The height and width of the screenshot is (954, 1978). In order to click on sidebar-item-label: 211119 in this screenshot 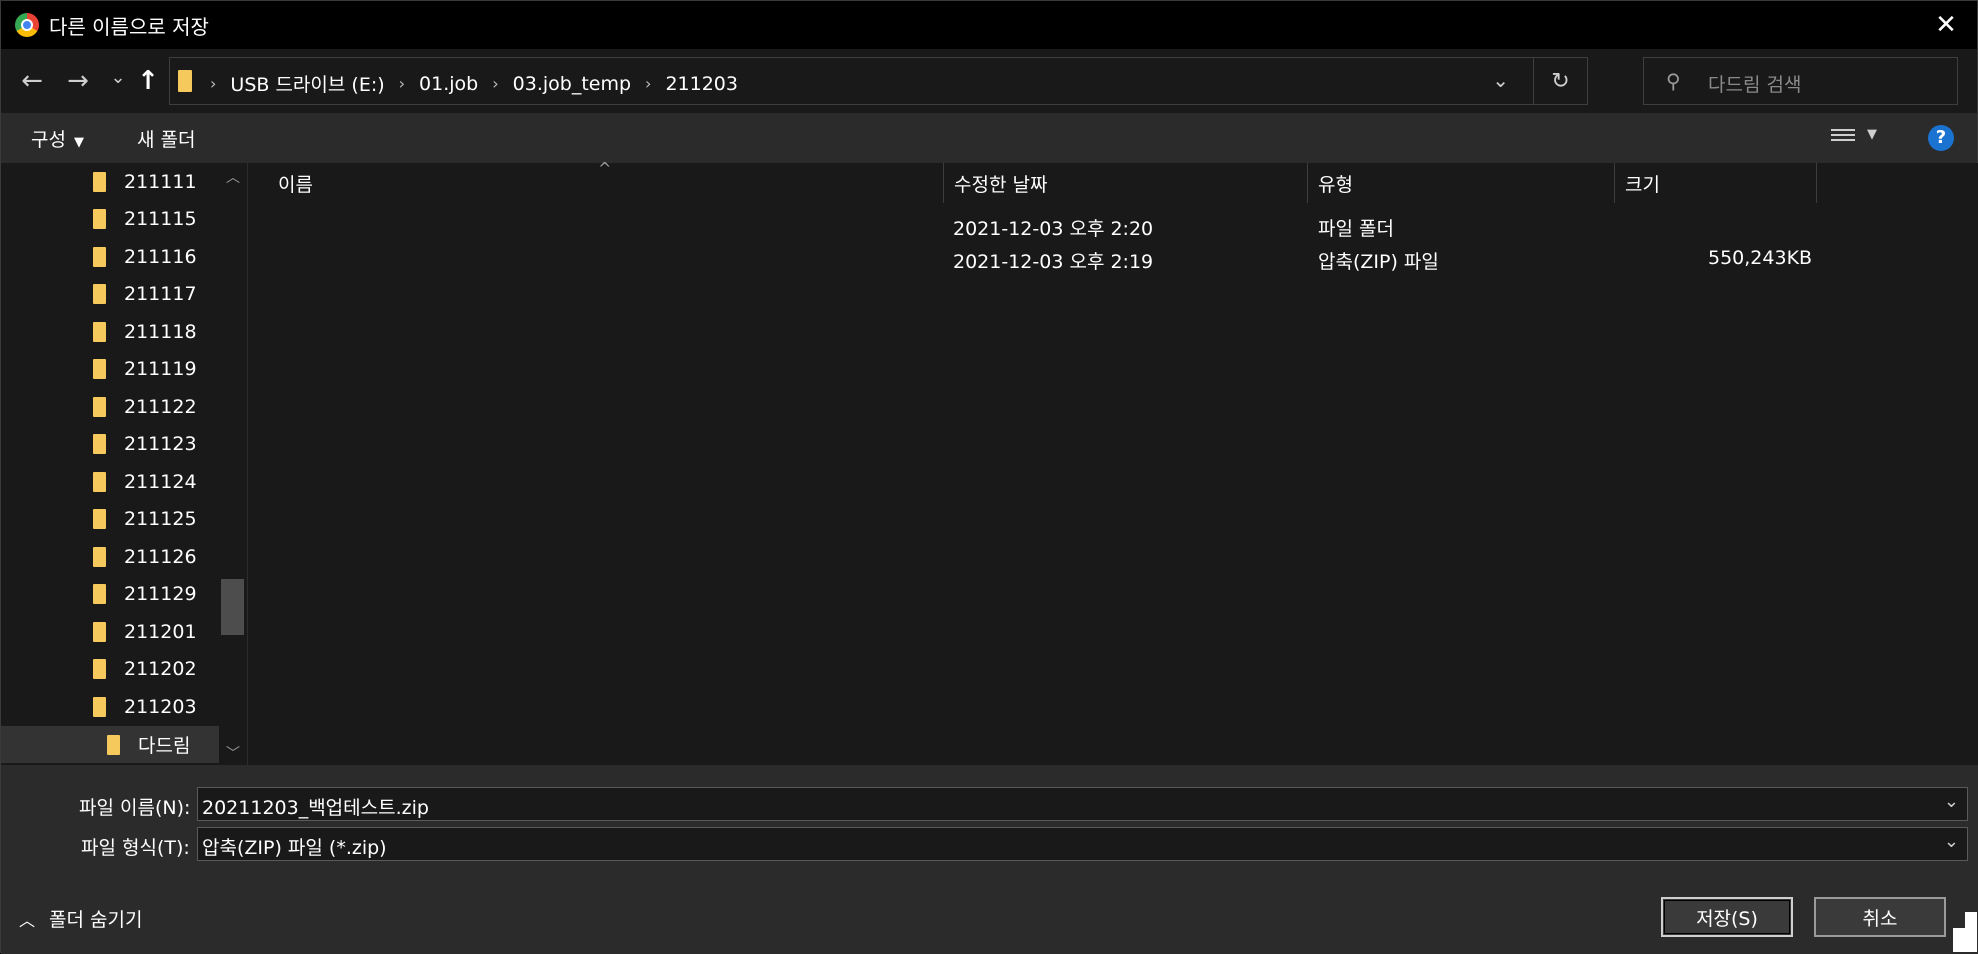, I will do `click(160, 369)`.